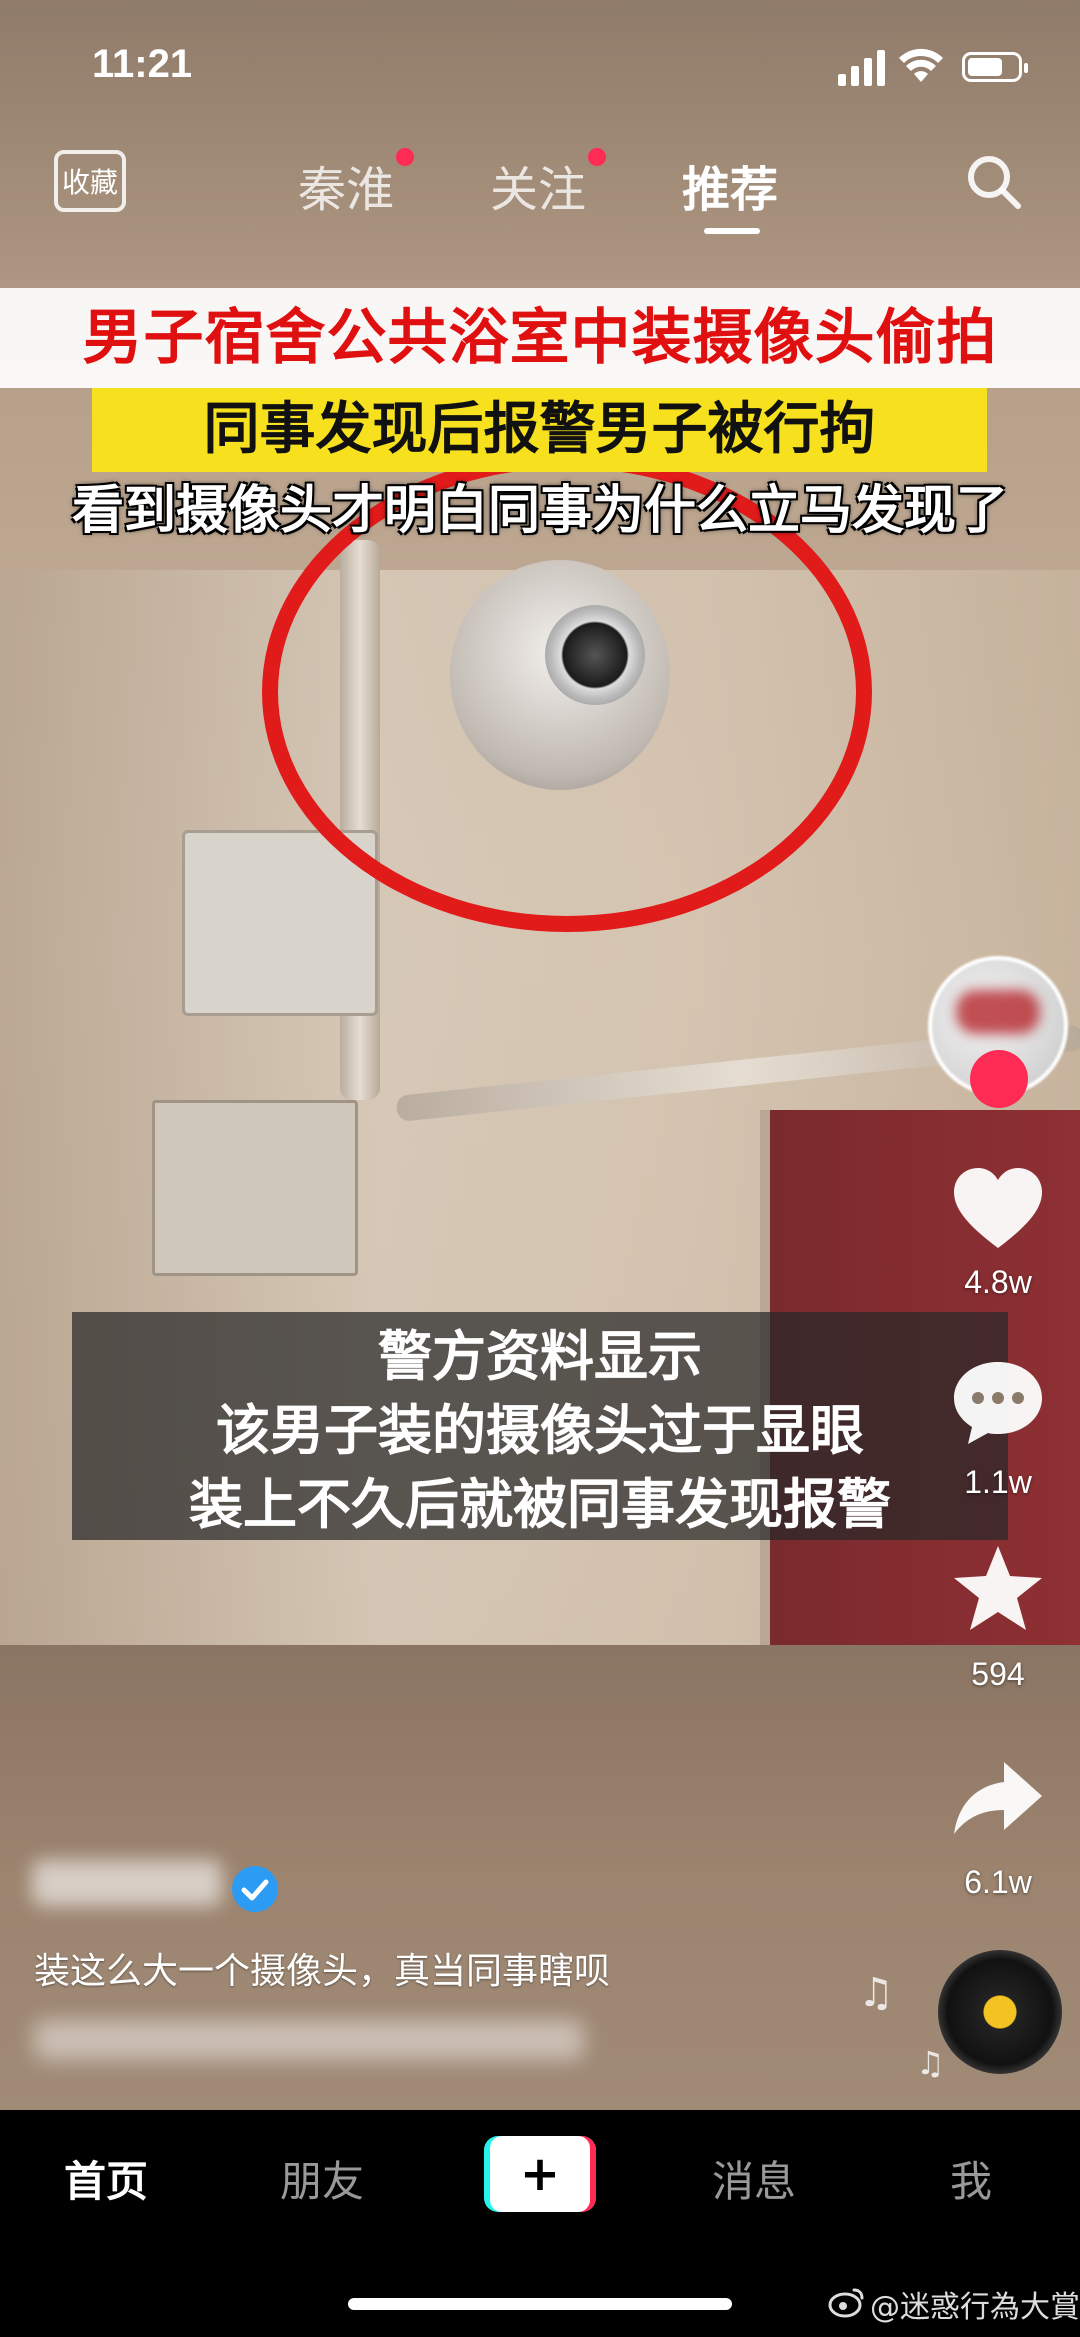  What do you see at coordinates (540, 2304) in the screenshot?
I see `home-indicator` at bounding box center [540, 2304].